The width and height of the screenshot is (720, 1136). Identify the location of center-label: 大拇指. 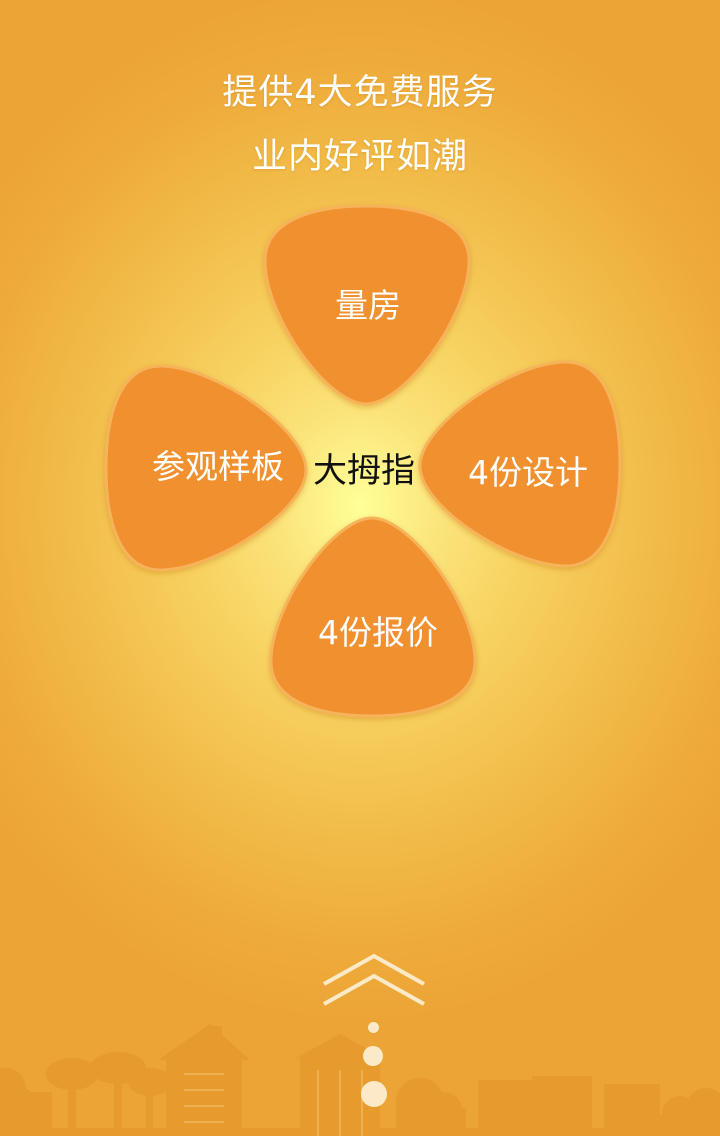
(364, 471).